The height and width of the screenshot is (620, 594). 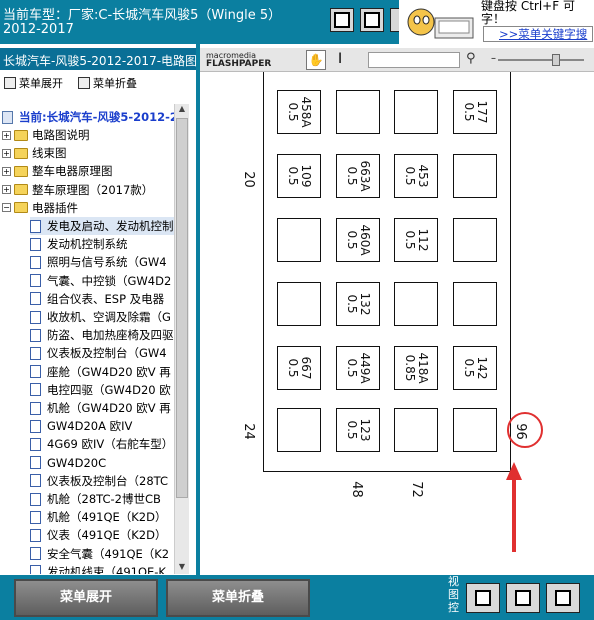 What do you see at coordinates (514, 507) in the screenshot?
I see `red-arrow-icon` at bounding box center [514, 507].